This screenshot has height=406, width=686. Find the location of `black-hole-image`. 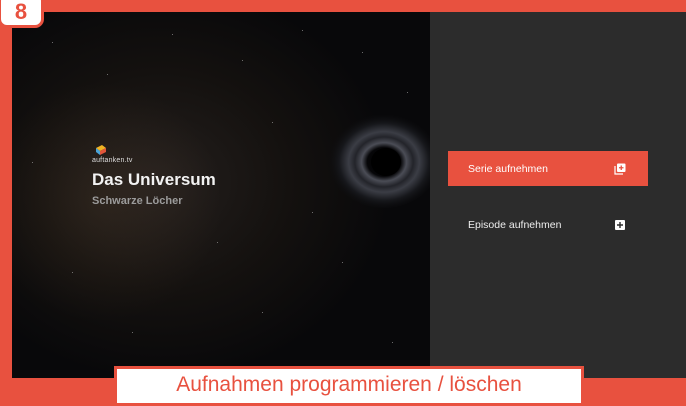

black-hole-image is located at coordinates (384, 160).